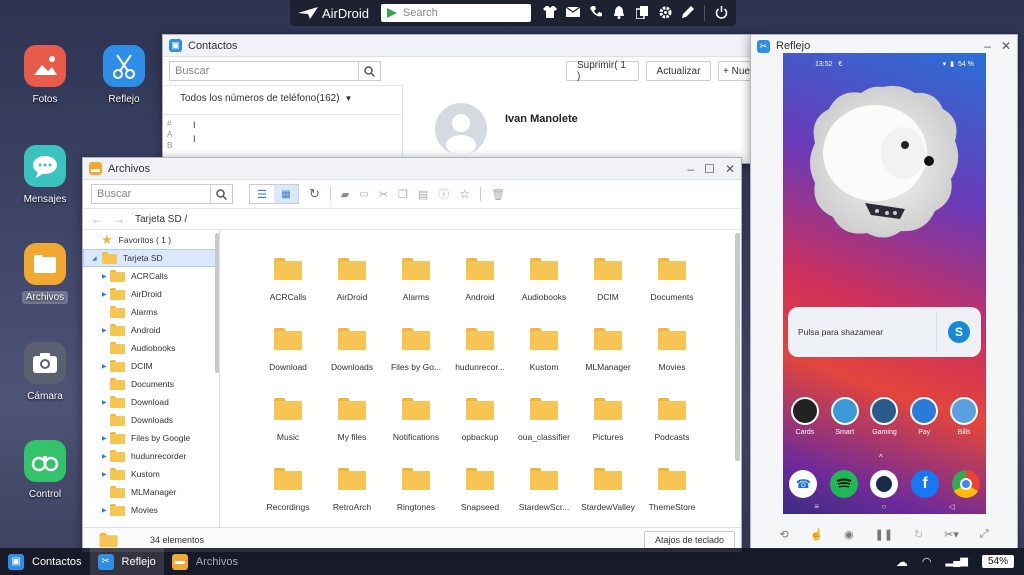 Image resolution: width=1024 pixels, height=575 pixels. I want to click on chrome-icon, so click(965, 484).